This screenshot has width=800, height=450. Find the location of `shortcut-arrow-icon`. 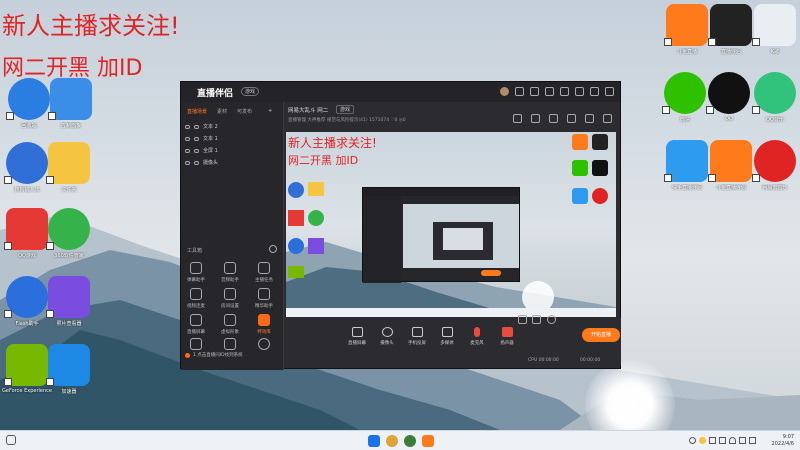

shortcut-arrow-icon is located at coordinates (712, 42).